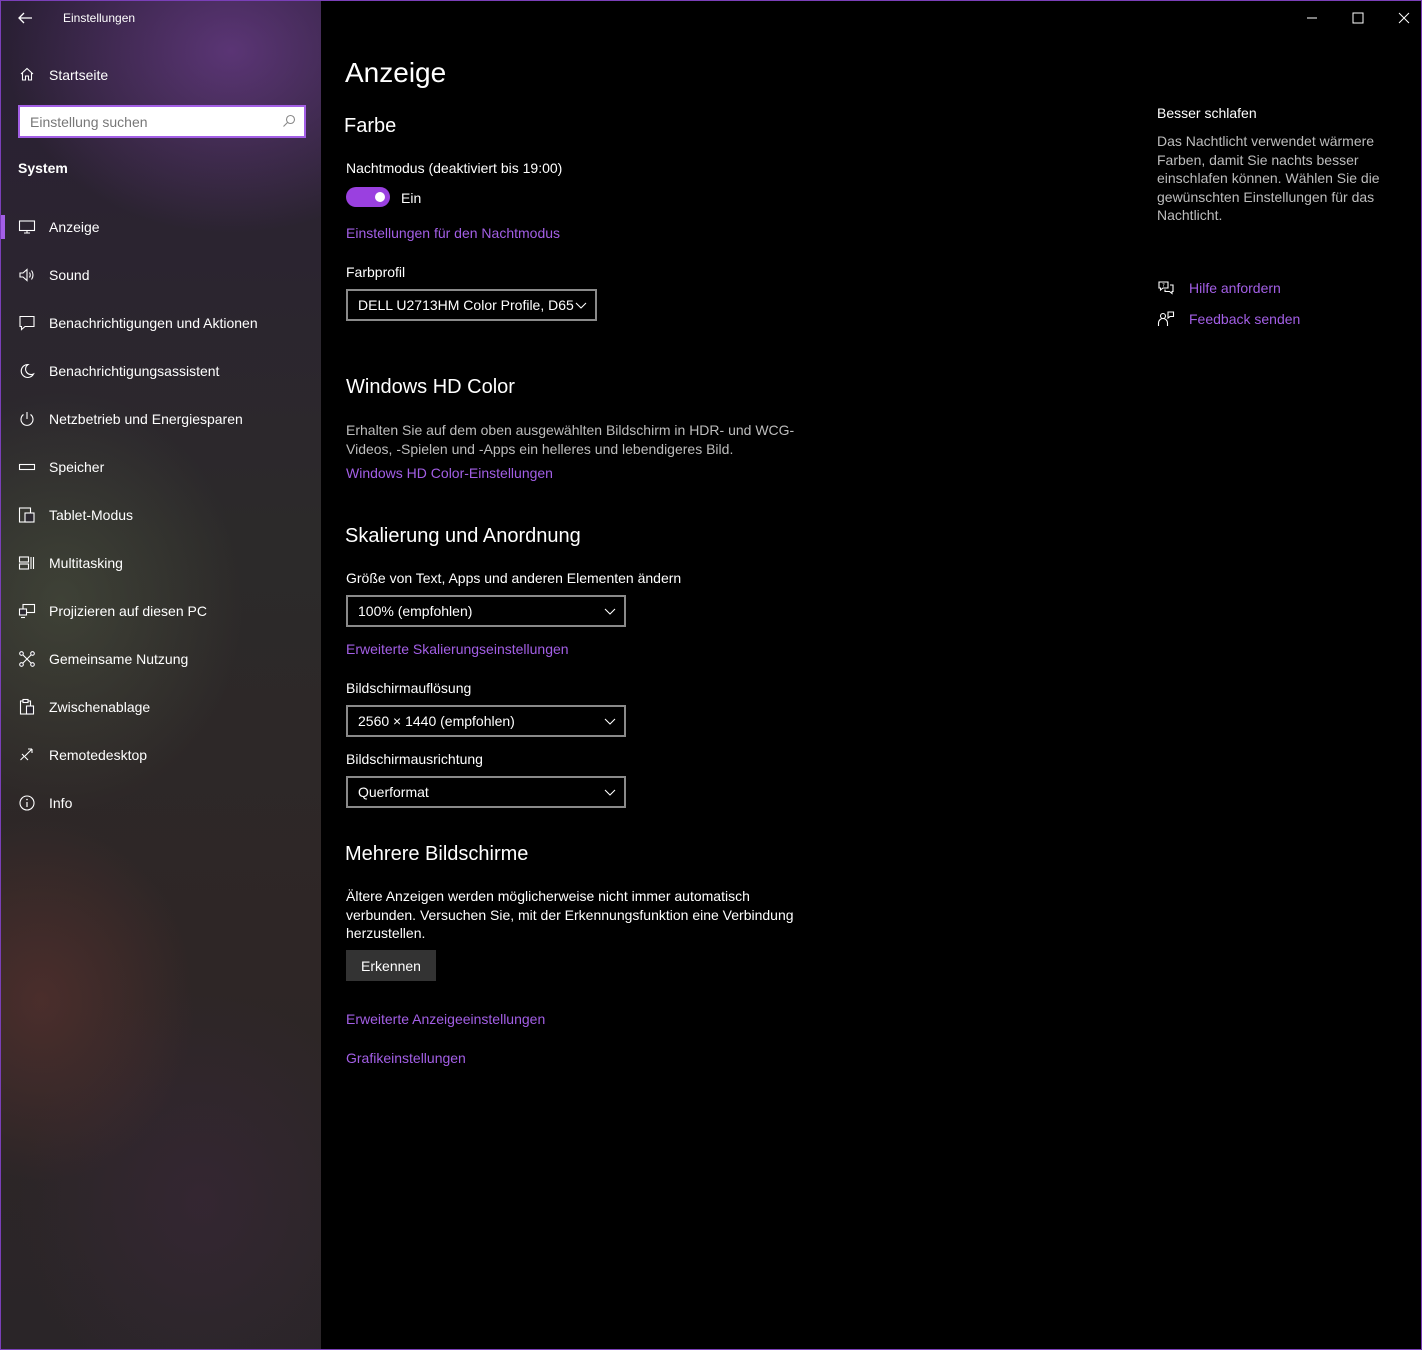  I want to click on sidebar-item-tablet: Tablet-Modus, so click(161, 515).